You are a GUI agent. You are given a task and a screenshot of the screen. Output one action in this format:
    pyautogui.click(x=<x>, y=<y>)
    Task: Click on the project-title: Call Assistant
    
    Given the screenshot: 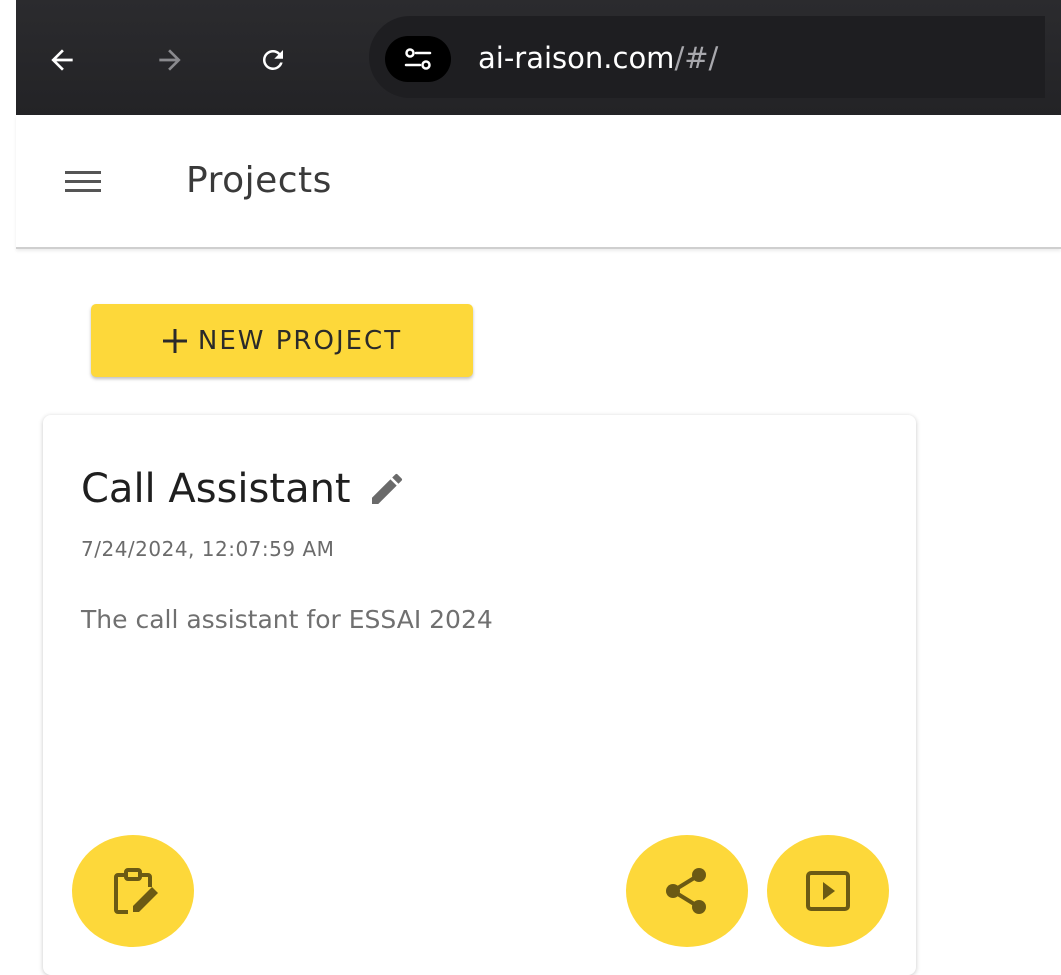 What is the action you would take?
    pyautogui.click(x=216, y=489)
    